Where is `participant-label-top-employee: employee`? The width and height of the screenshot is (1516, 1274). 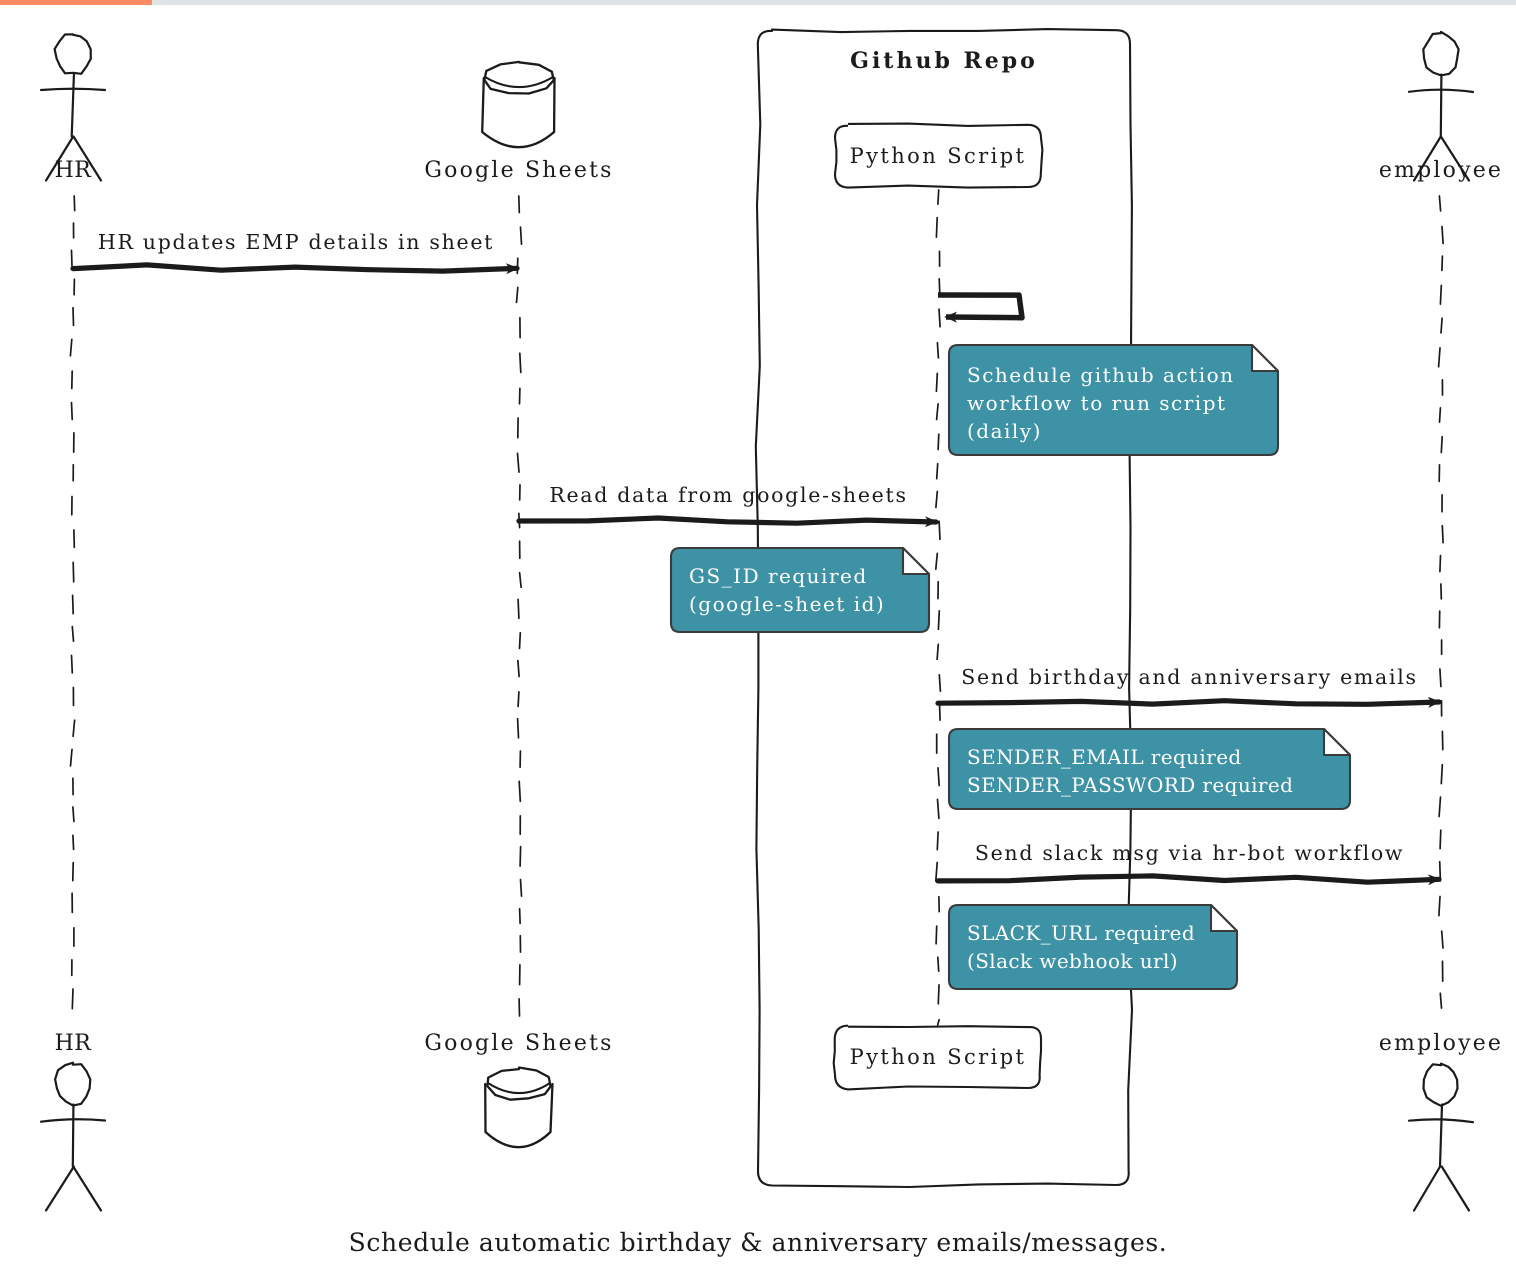 participant-label-top-employee: employee is located at coordinates (1441, 170).